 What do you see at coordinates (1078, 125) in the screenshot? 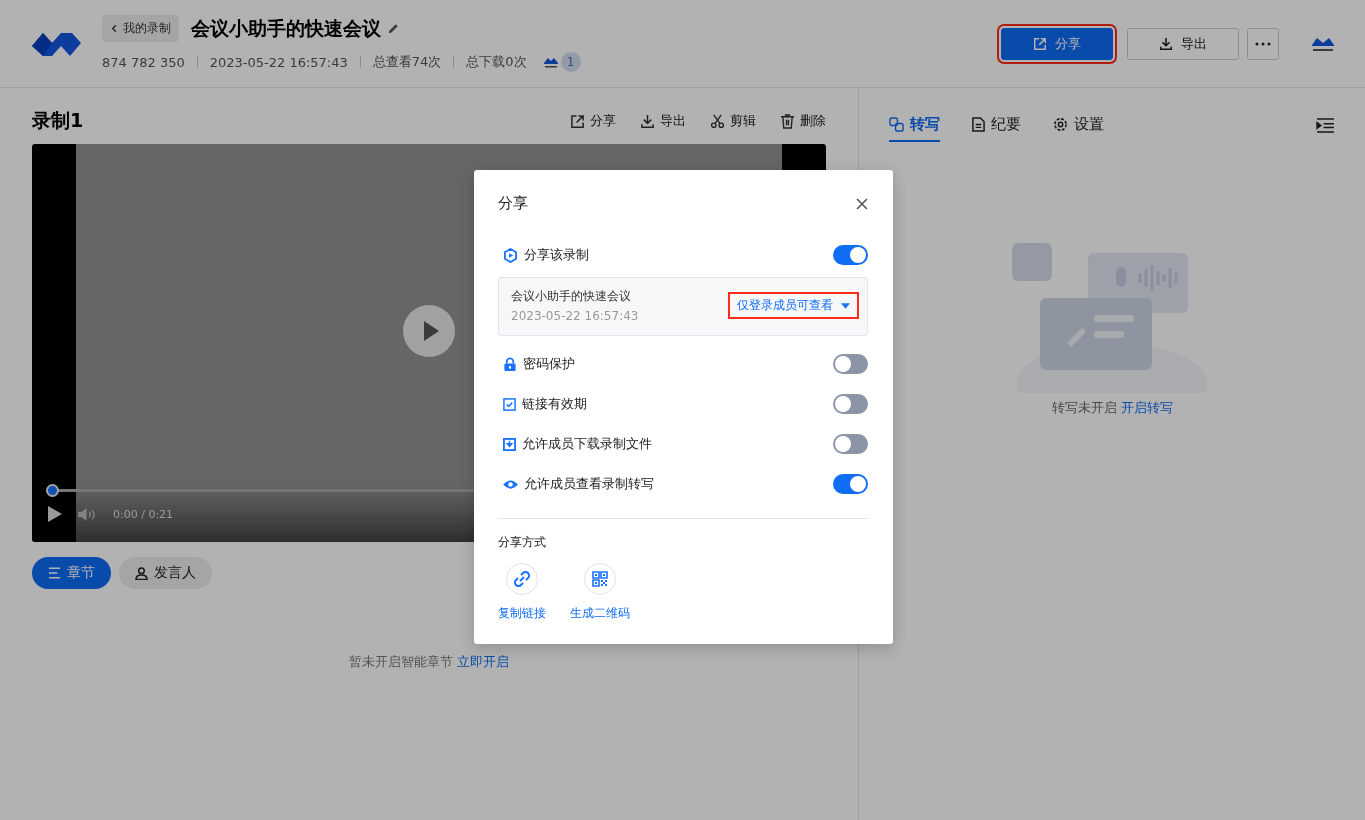
I see `panel-tab: 设置` at bounding box center [1078, 125].